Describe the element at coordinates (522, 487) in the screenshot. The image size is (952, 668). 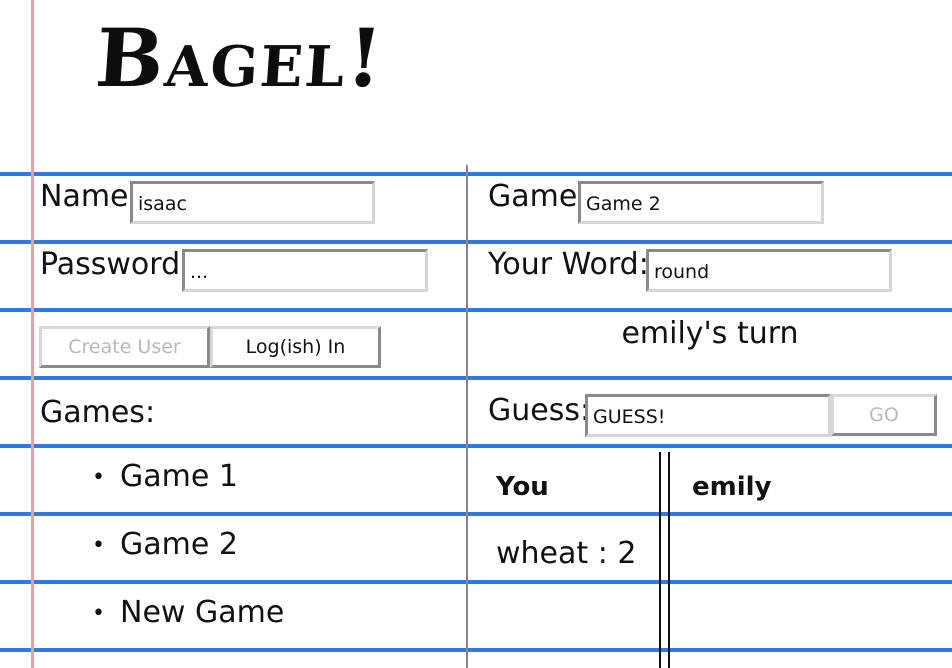
I see `you-column-header: You` at that location.